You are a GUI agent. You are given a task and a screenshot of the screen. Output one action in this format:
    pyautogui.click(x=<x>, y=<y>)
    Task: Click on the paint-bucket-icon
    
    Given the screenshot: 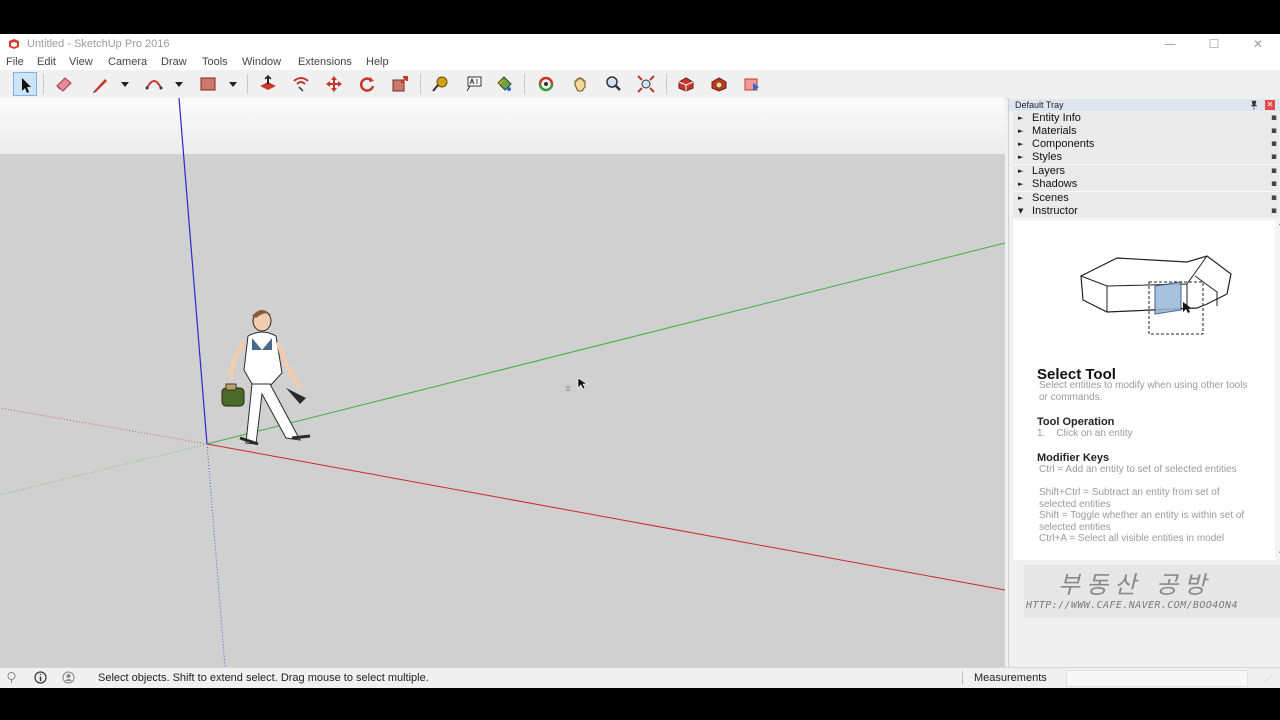 What is the action you would take?
    pyautogui.click(x=504, y=83)
    